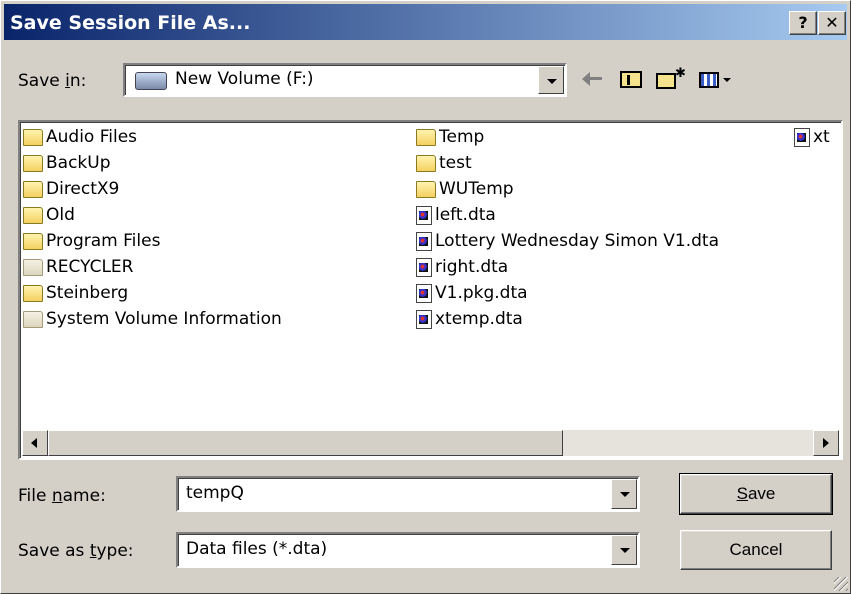  What do you see at coordinates (49, 215) in the screenshot?
I see `list-item: Old` at bounding box center [49, 215].